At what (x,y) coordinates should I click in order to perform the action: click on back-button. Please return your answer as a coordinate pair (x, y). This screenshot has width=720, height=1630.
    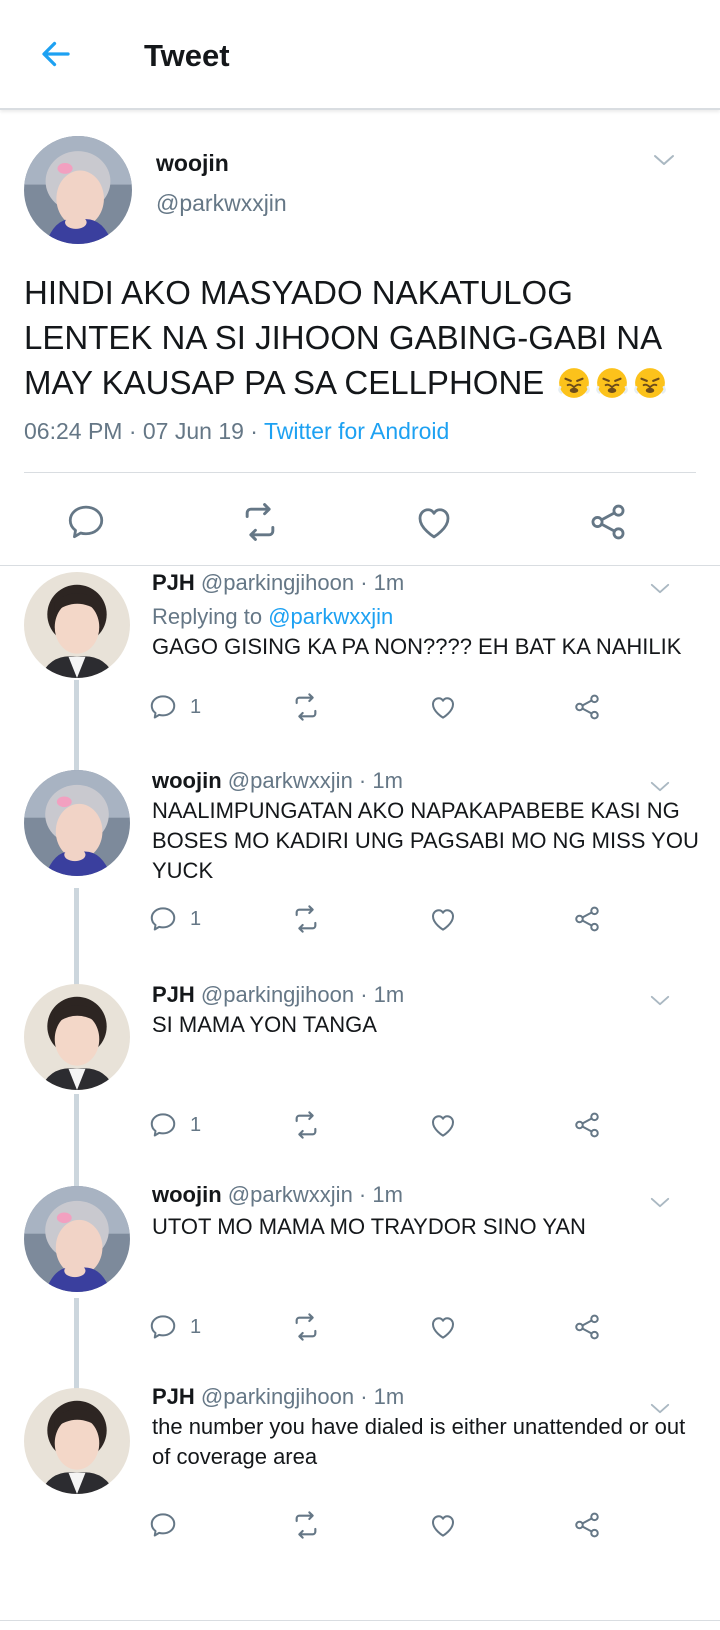
    Looking at the image, I should click on (56, 56).